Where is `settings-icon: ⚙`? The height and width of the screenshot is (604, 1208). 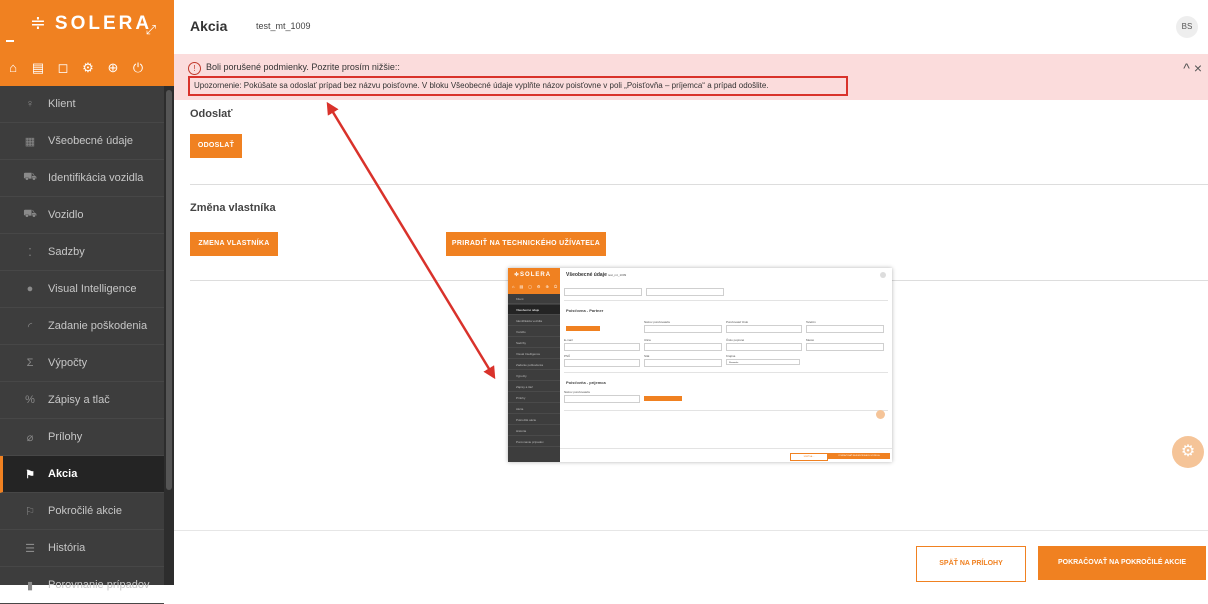 settings-icon: ⚙ is located at coordinates (88, 68).